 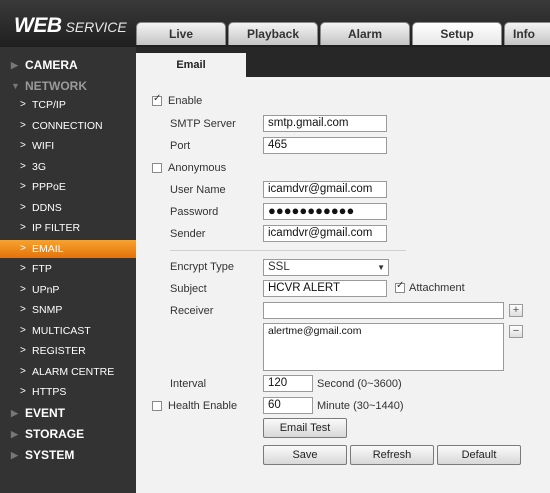 I want to click on tab-info: Info, so click(x=527, y=33).